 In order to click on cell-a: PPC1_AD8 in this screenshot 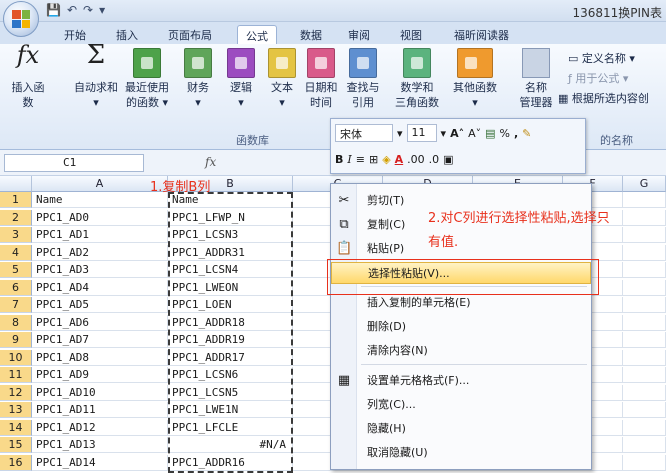, I will do `click(100, 357)`.